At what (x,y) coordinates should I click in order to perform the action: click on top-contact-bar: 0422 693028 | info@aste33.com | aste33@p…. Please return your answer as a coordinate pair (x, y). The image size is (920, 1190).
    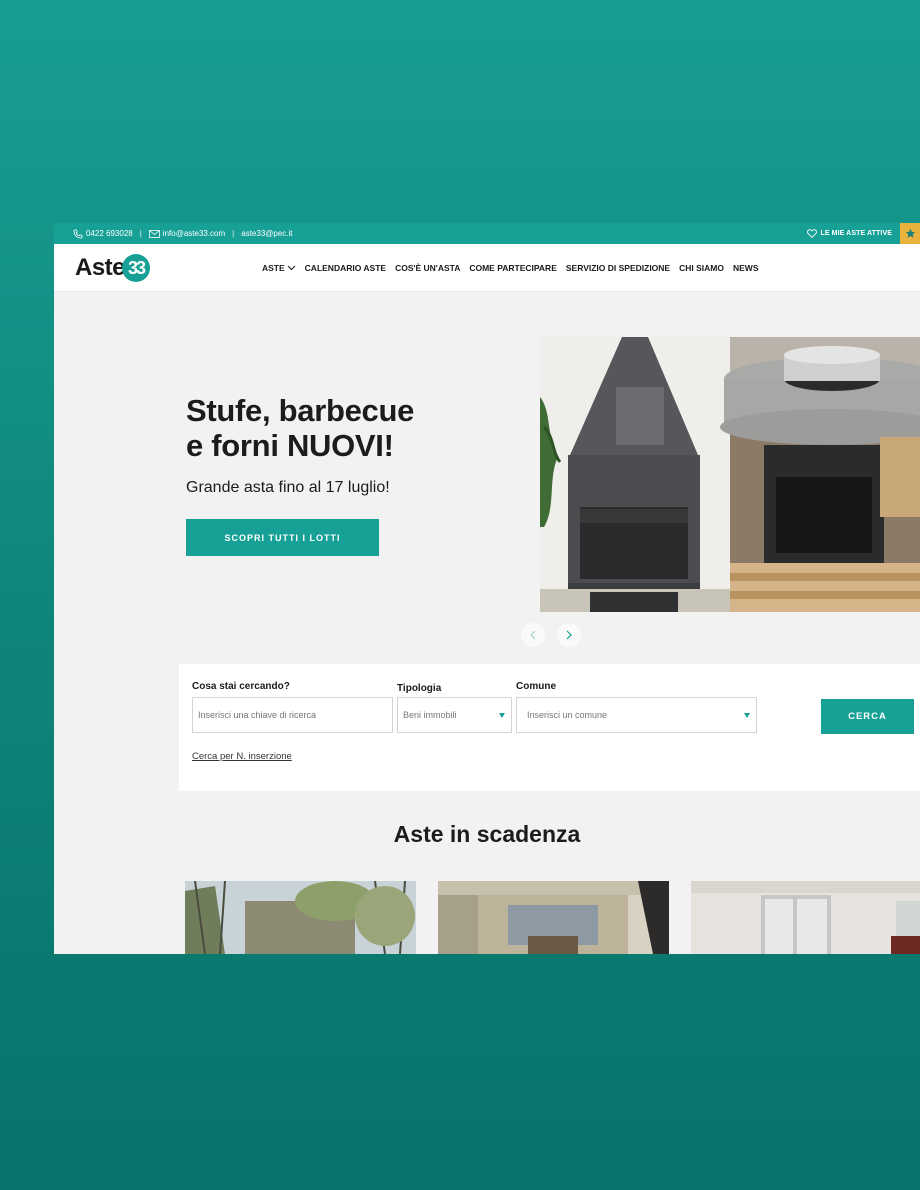
    Looking at the image, I should click on (487, 233).